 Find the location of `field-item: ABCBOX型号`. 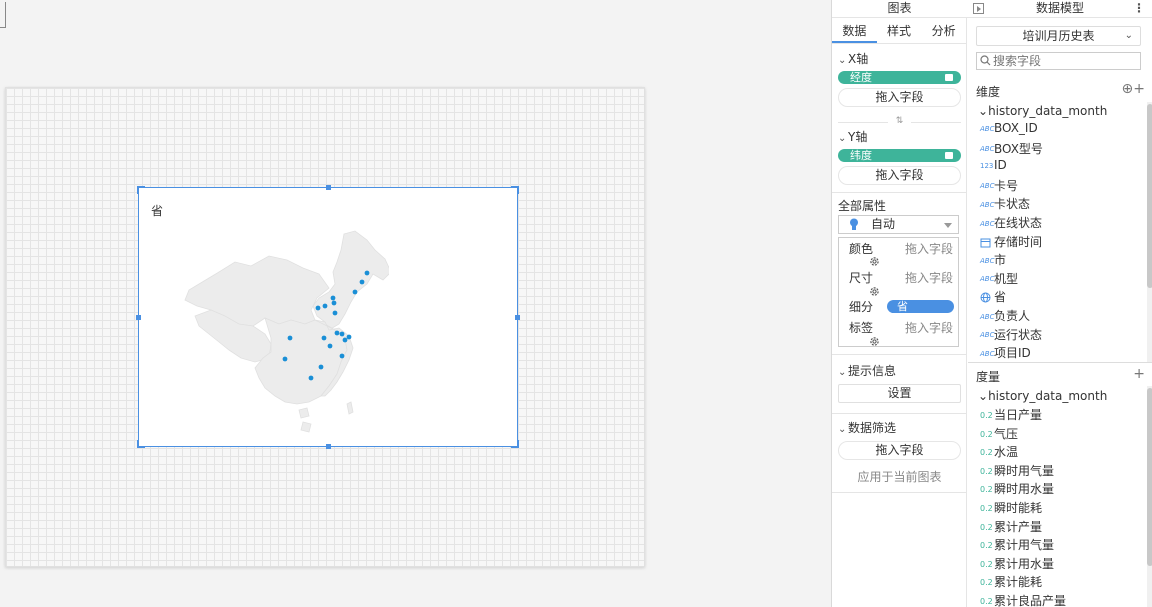

field-item: ABCBOX型号 is located at coordinates (1011, 149).